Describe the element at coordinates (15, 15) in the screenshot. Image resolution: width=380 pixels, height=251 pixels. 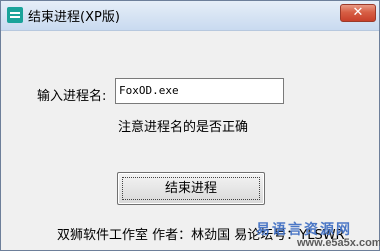
I see `app-icon` at that location.